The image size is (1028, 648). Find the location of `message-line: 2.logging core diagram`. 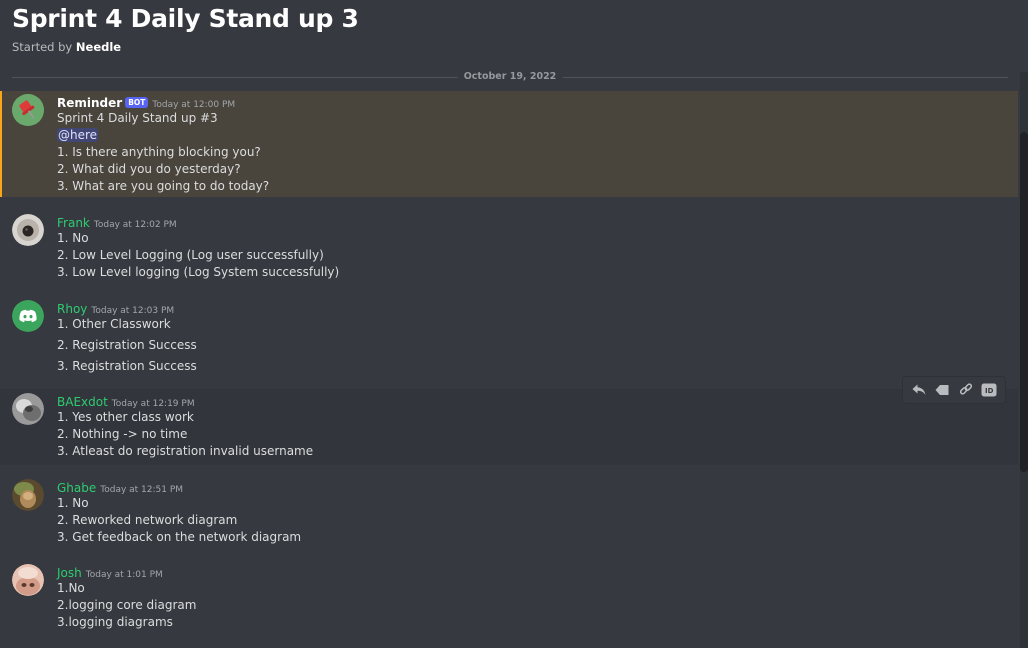

message-line: 2.logging core diagram is located at coordinates (127, 605).